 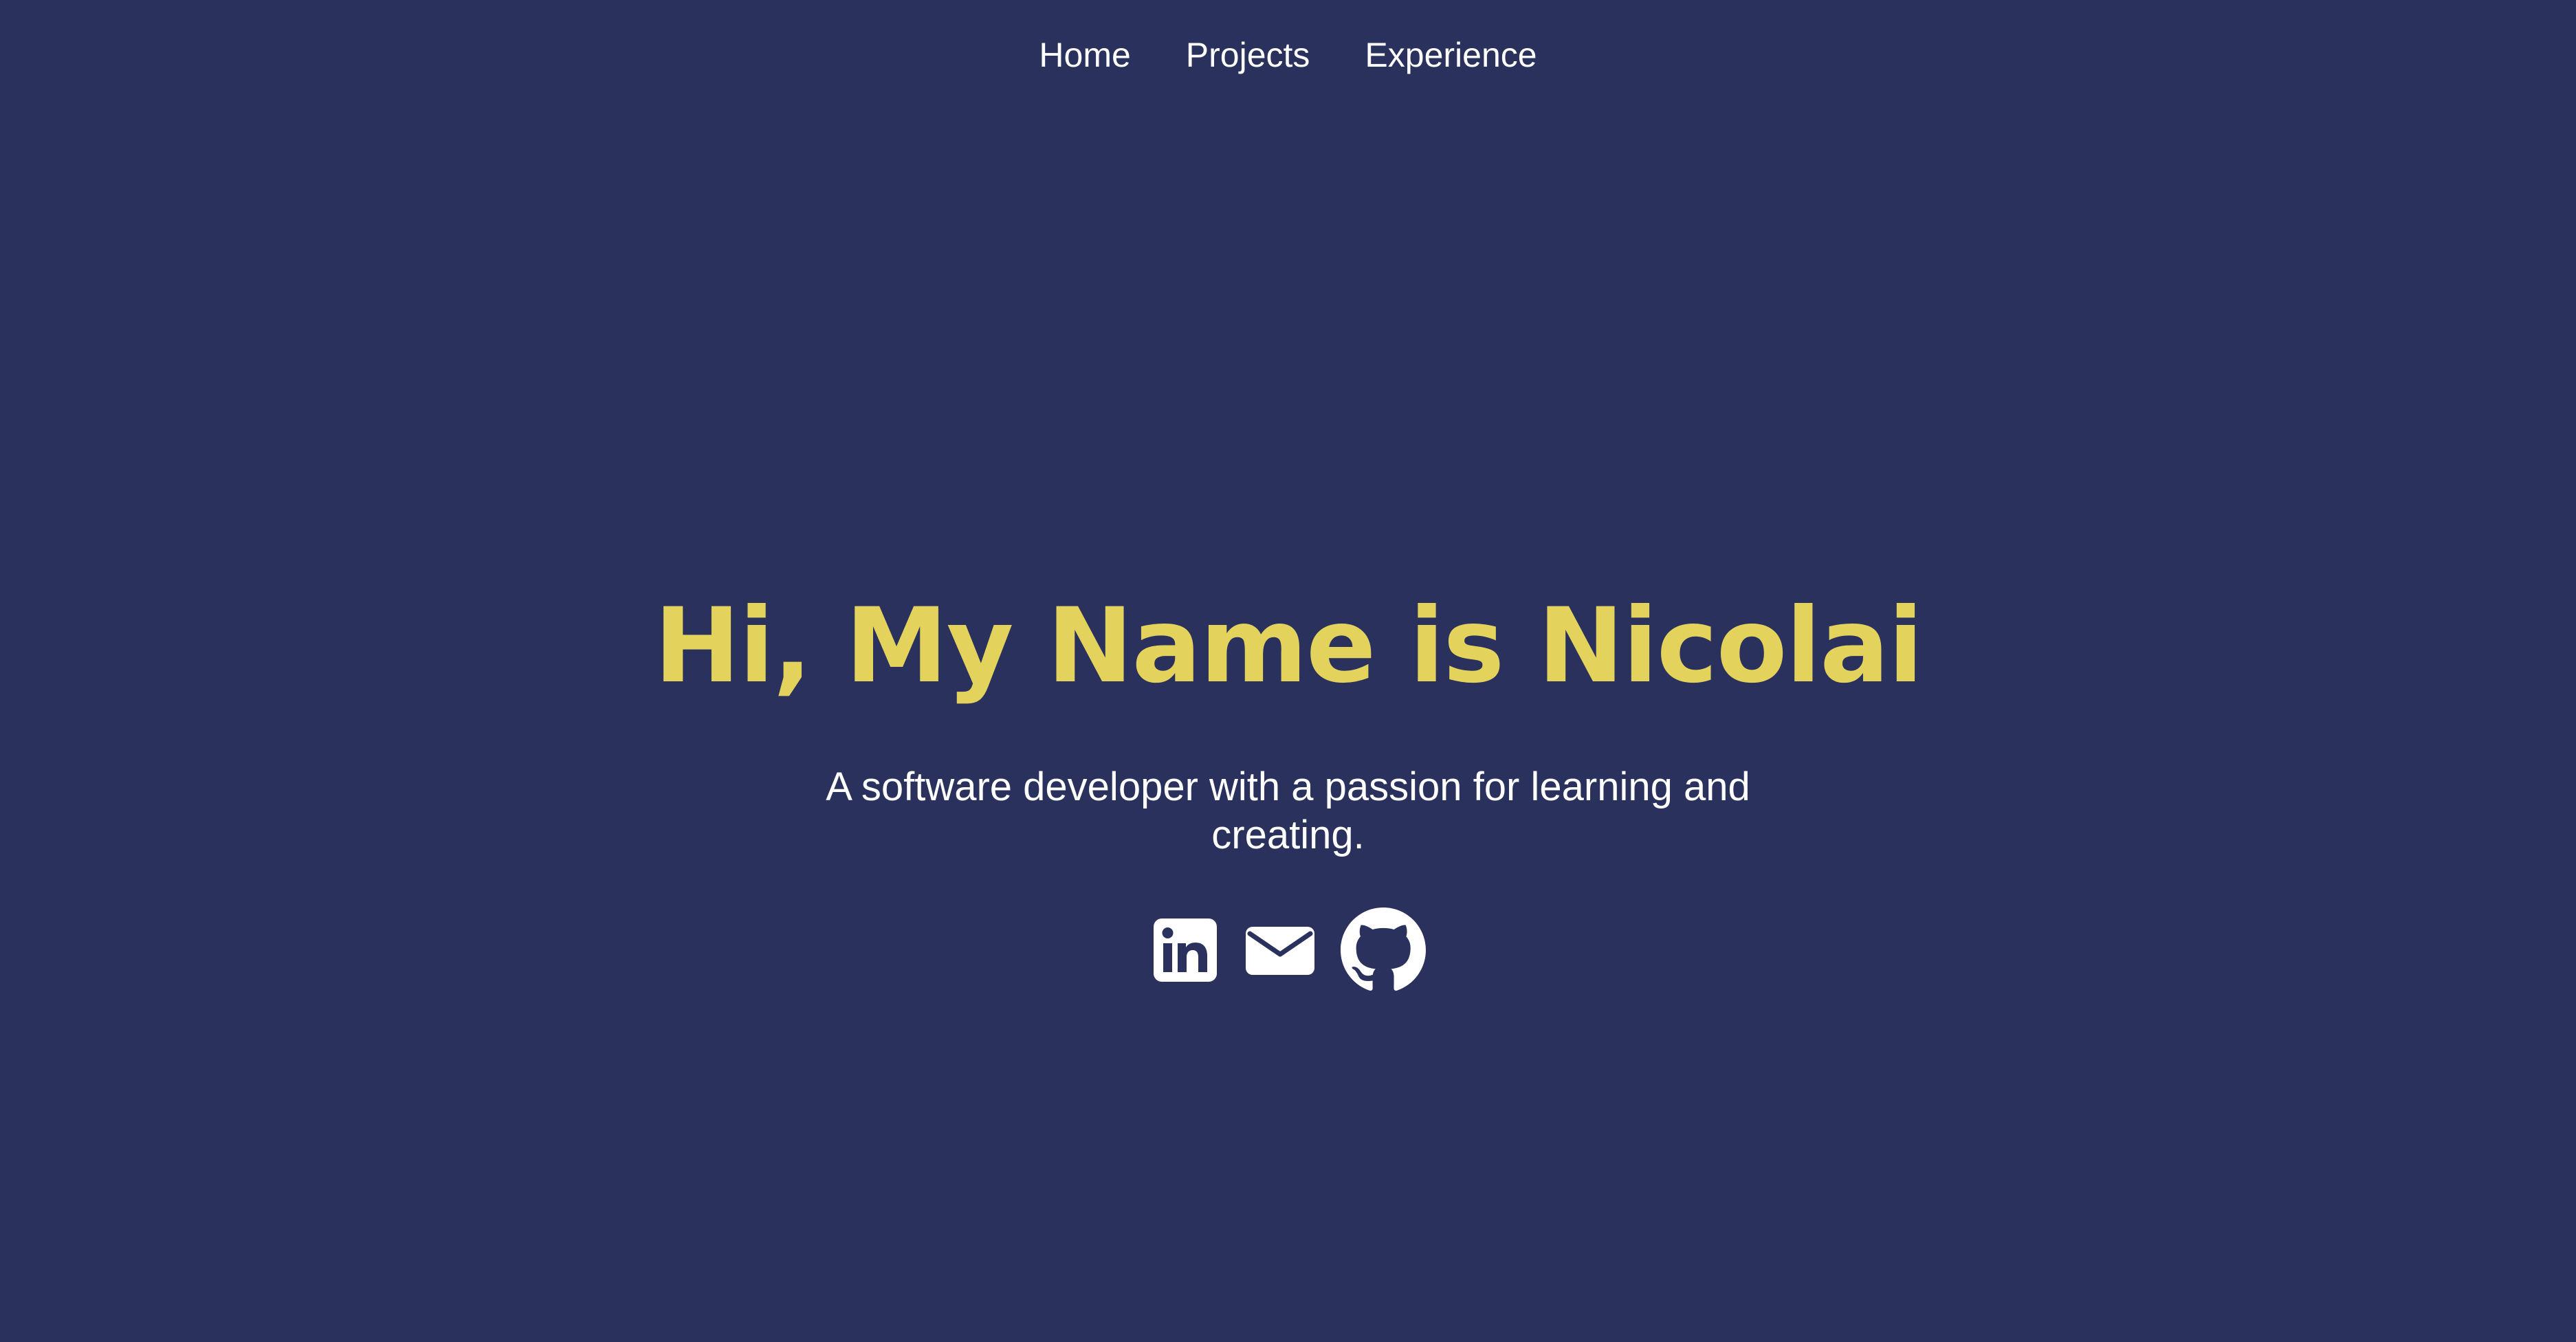 I want to click on mail-icon, so click(x=1279, y=951).